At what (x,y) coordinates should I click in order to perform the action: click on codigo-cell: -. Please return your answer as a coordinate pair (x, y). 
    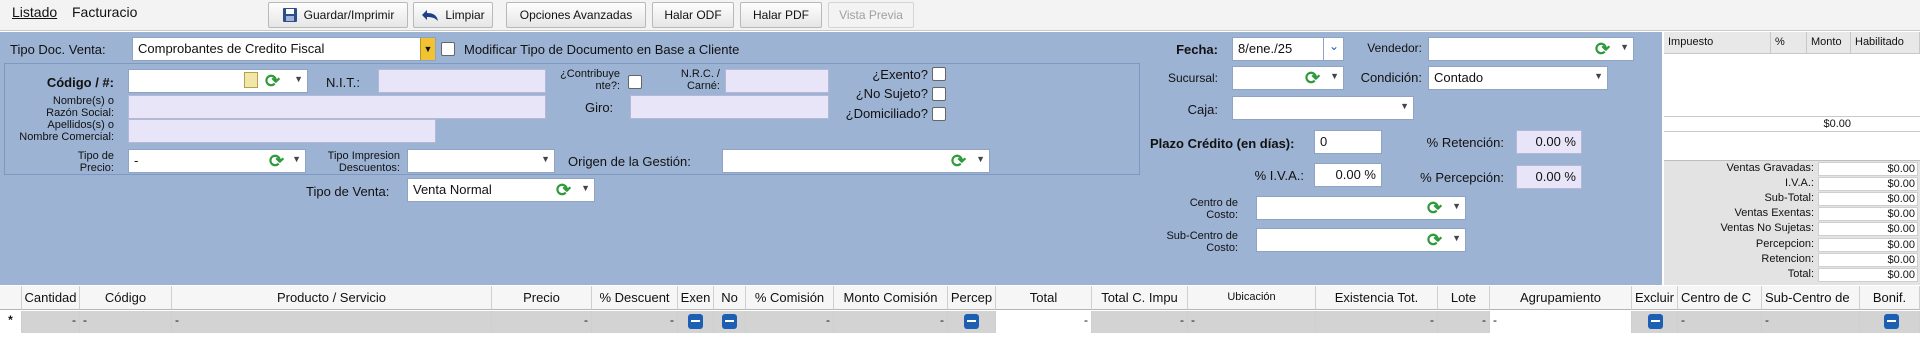
    Looking at the image, I should click on (126, 322).